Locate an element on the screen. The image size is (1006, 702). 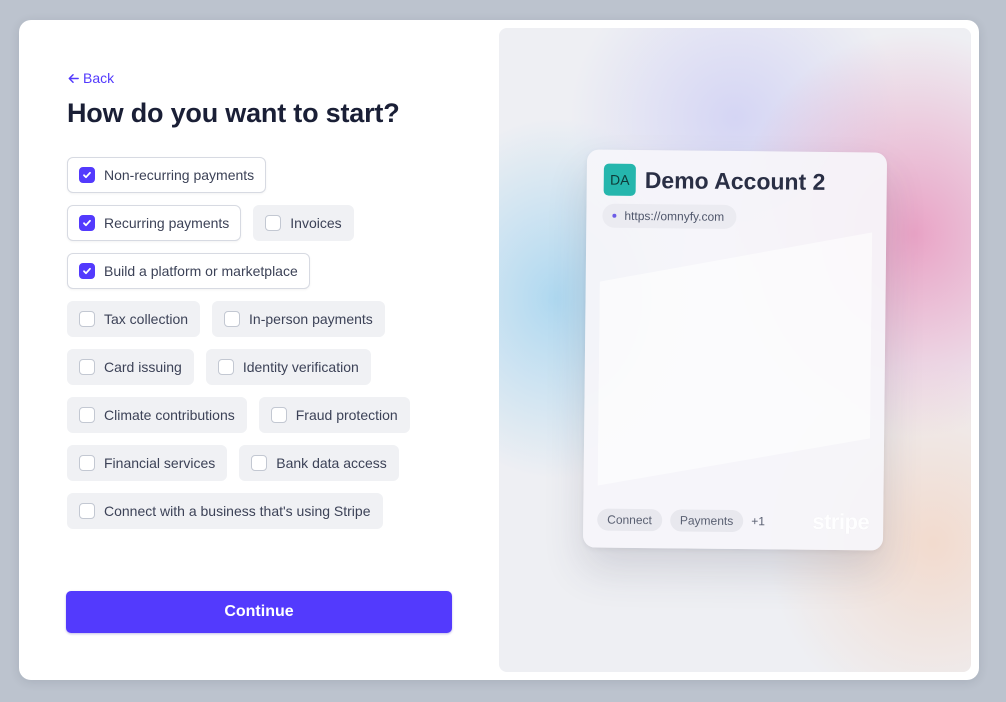
option-invoices: Invoices is located at coordinates (303, 223).